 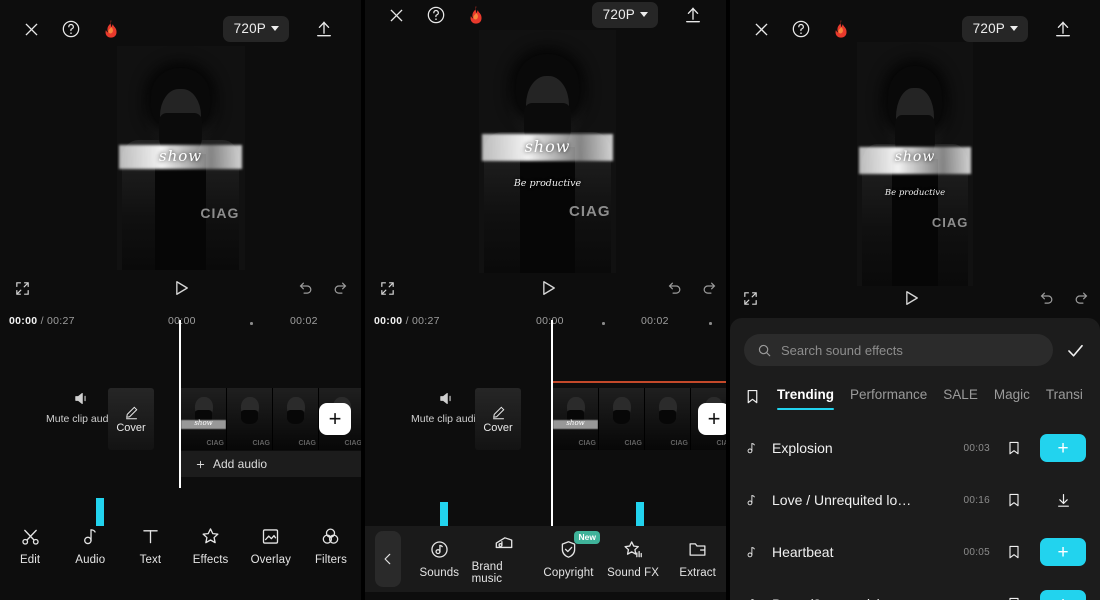 I want to click on nav-item-edit: Edit, so click(x=30, y=546).